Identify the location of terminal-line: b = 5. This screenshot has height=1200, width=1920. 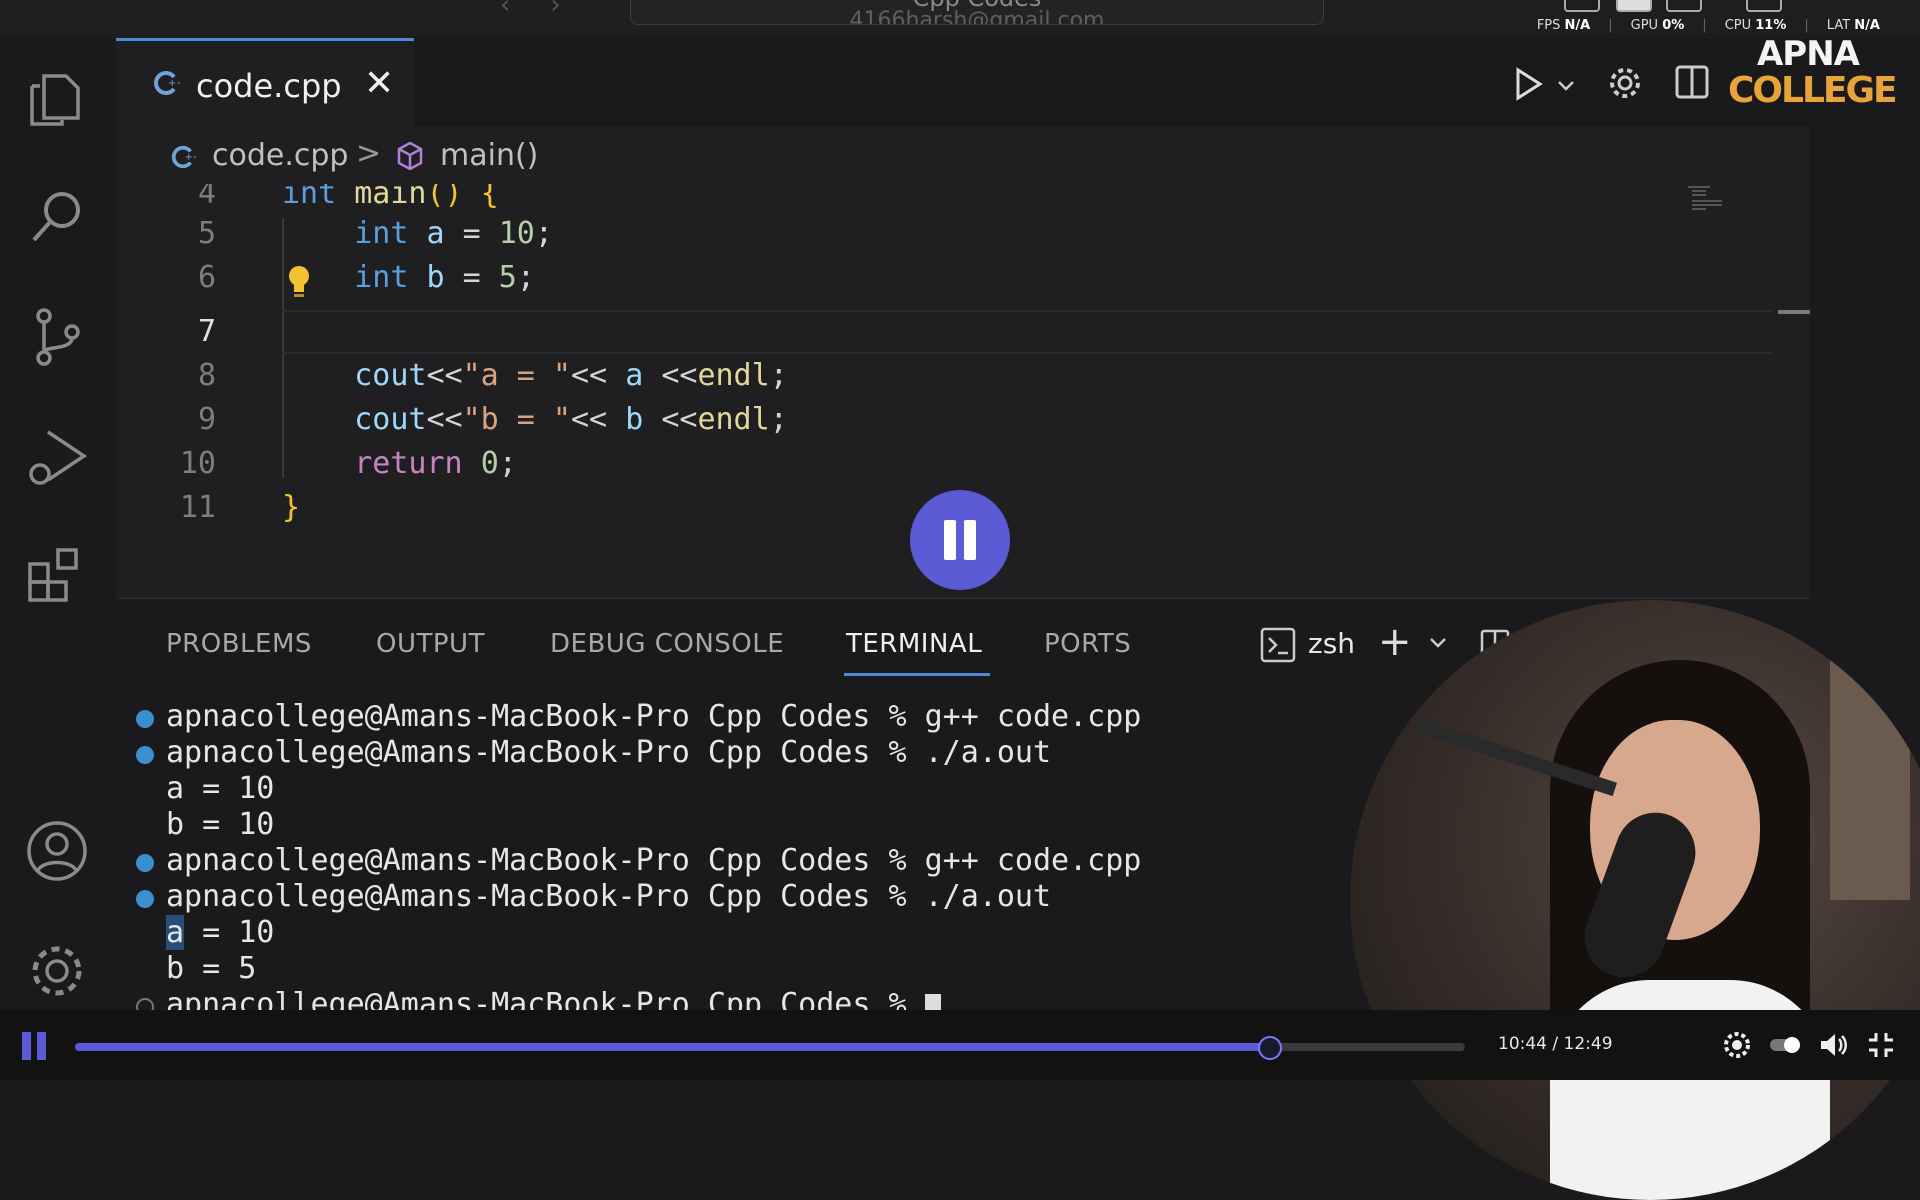
(211, 968).